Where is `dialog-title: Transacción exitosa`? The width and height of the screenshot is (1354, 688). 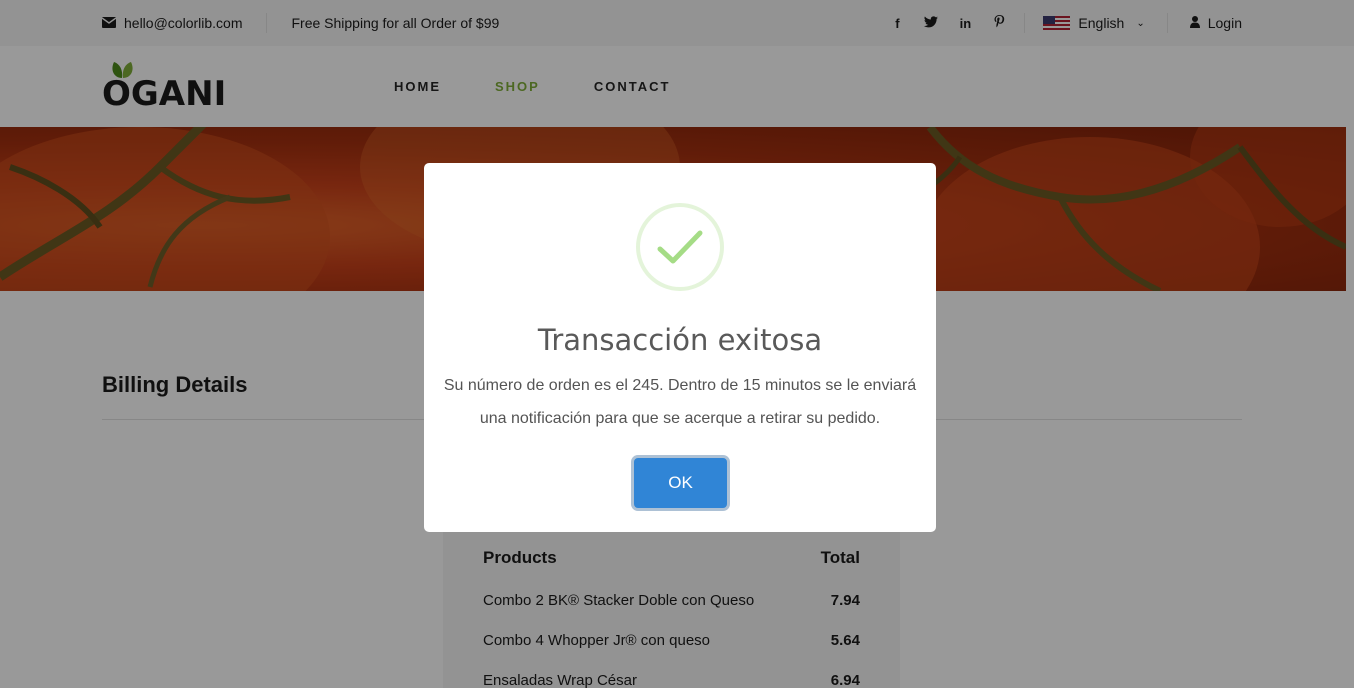 dialog-title: Transacción exitosa is located at coordinates (680, 340).